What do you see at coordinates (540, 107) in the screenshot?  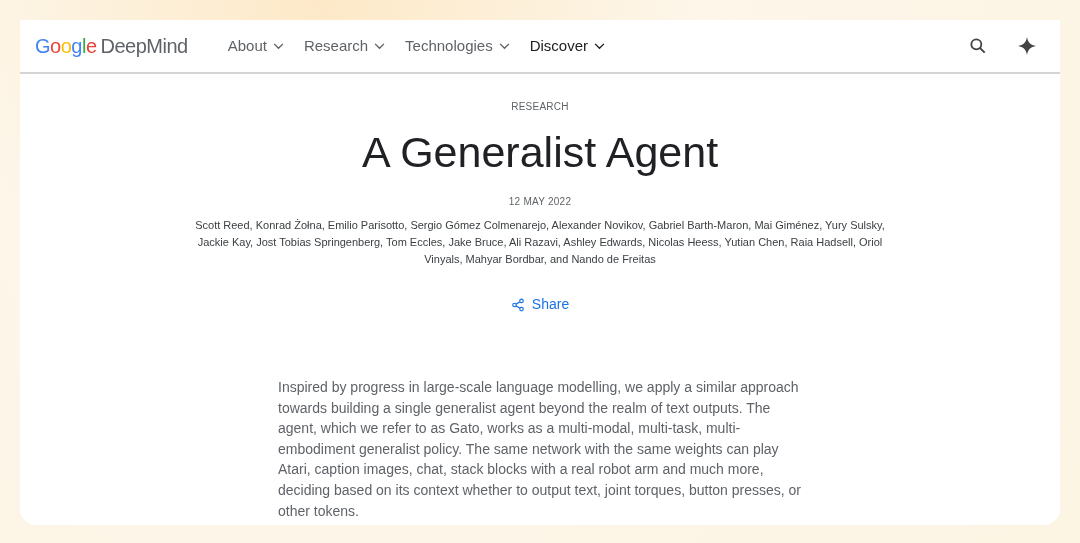 I see `category-label: RESEARCH` at bounding box center [540, 107].